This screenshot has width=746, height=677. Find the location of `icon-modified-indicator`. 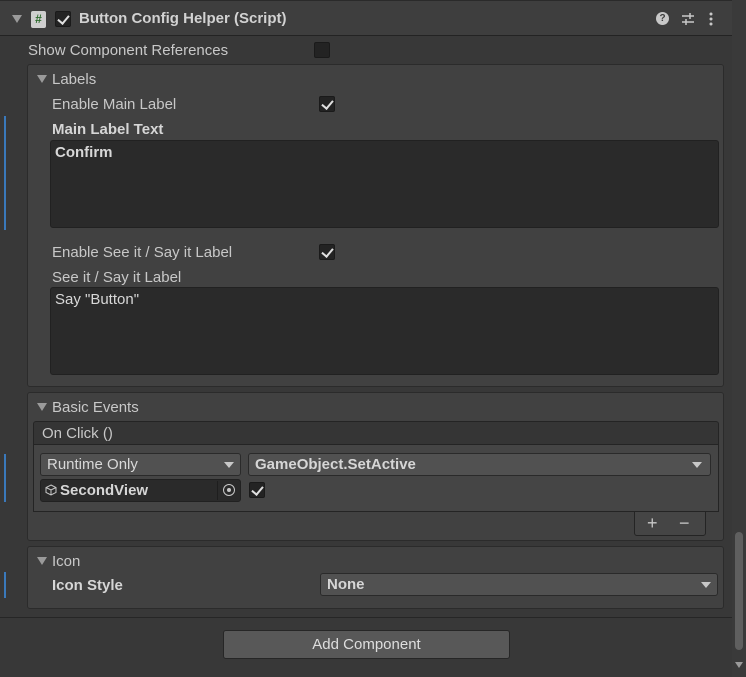

icon-modified-indicator is located at coordinates (5, 585).